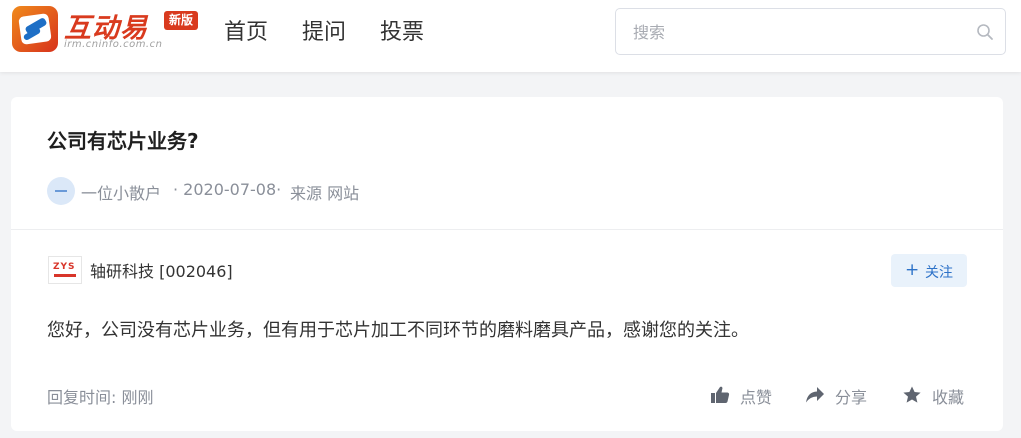 The width and height of the screenshot is (1021, 438). I want to click on share-arrow-icon, so click(815, 395).